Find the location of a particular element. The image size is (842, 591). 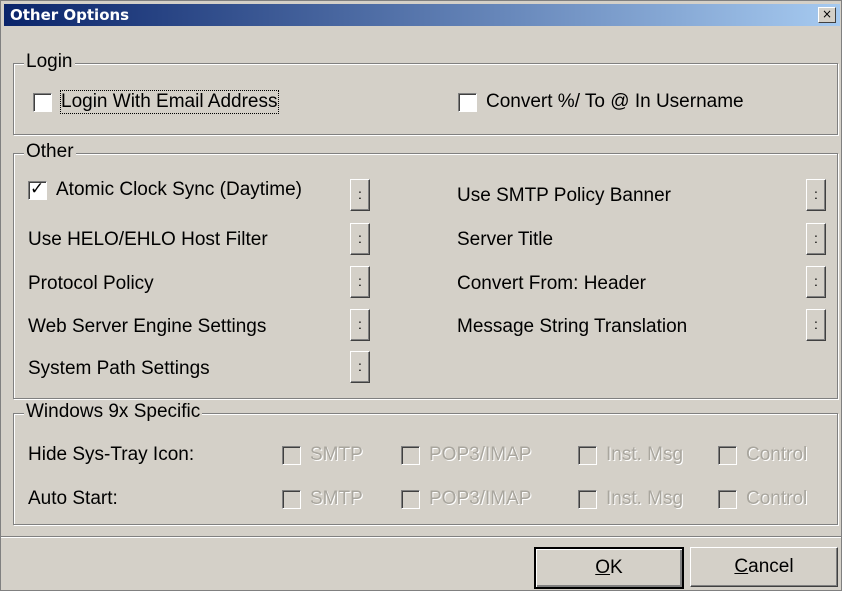

convert-from-button: : is located at coordinates (816, 282).